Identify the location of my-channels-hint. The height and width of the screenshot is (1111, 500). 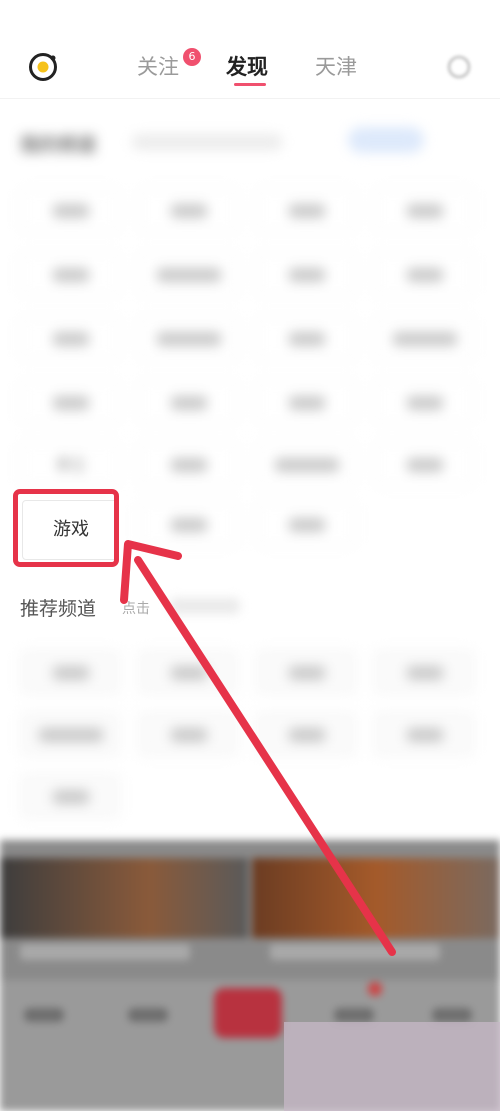
(207, 142).